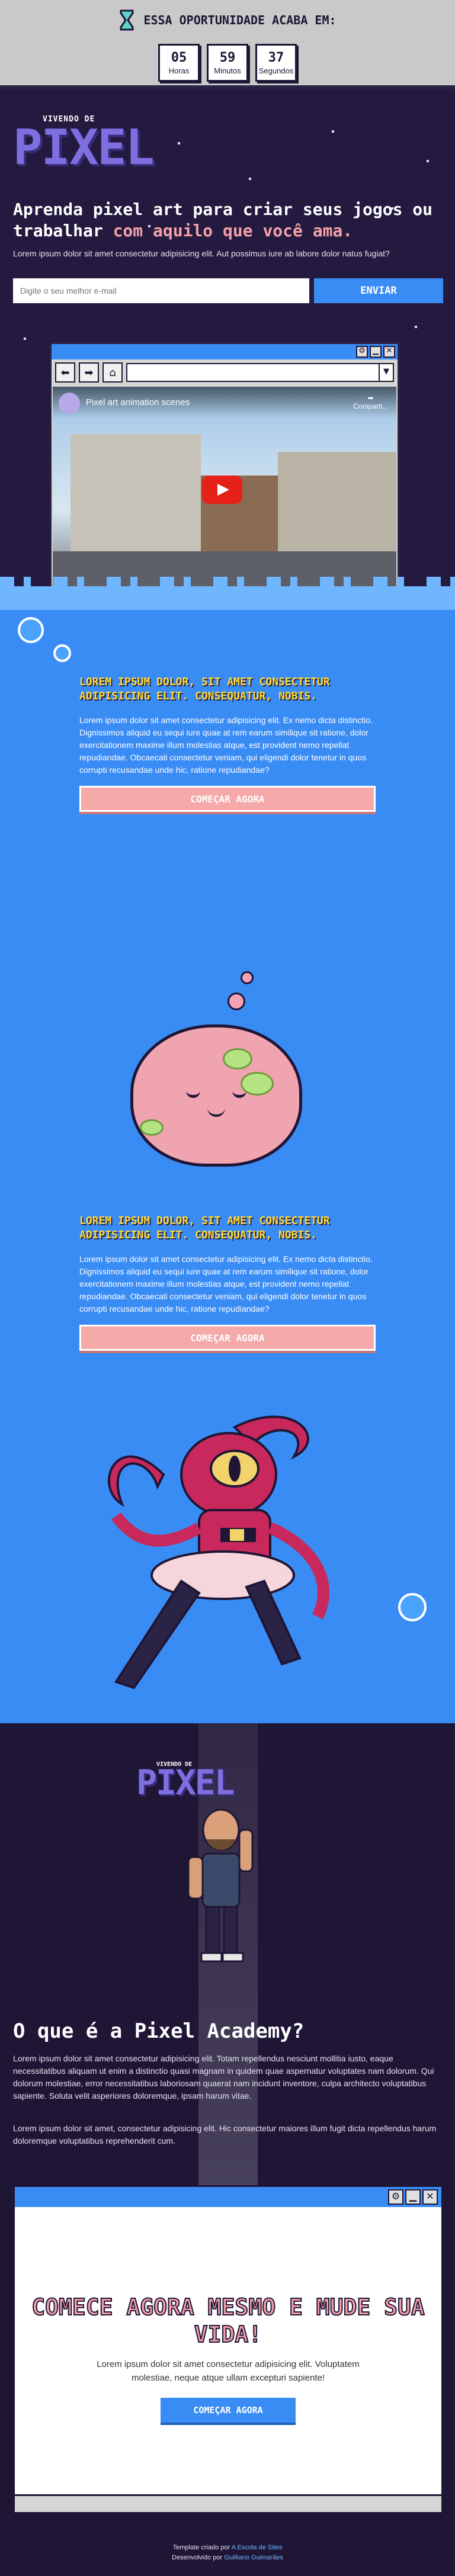  What do you see at coordinates (201, 2547) in the screenshot?
I see `footer-credit-prefix: Template criado por` at bounding box center [201, 2547].